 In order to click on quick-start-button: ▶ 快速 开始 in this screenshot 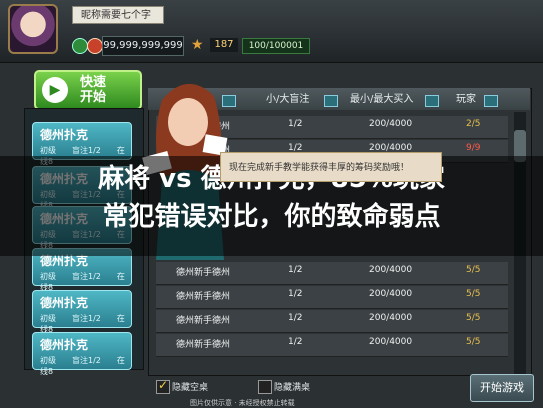, I will do `click(88, 90)`.